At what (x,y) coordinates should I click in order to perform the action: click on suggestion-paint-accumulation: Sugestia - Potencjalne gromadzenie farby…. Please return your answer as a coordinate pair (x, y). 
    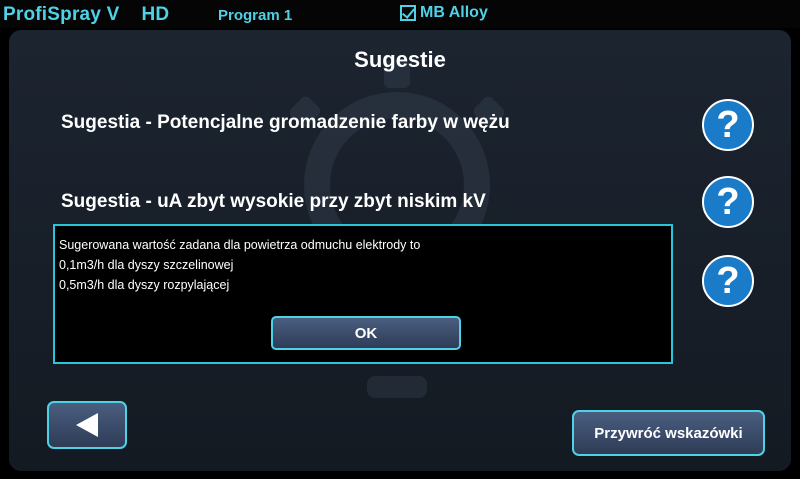
    Looking at the image, I should click on (285, 122).